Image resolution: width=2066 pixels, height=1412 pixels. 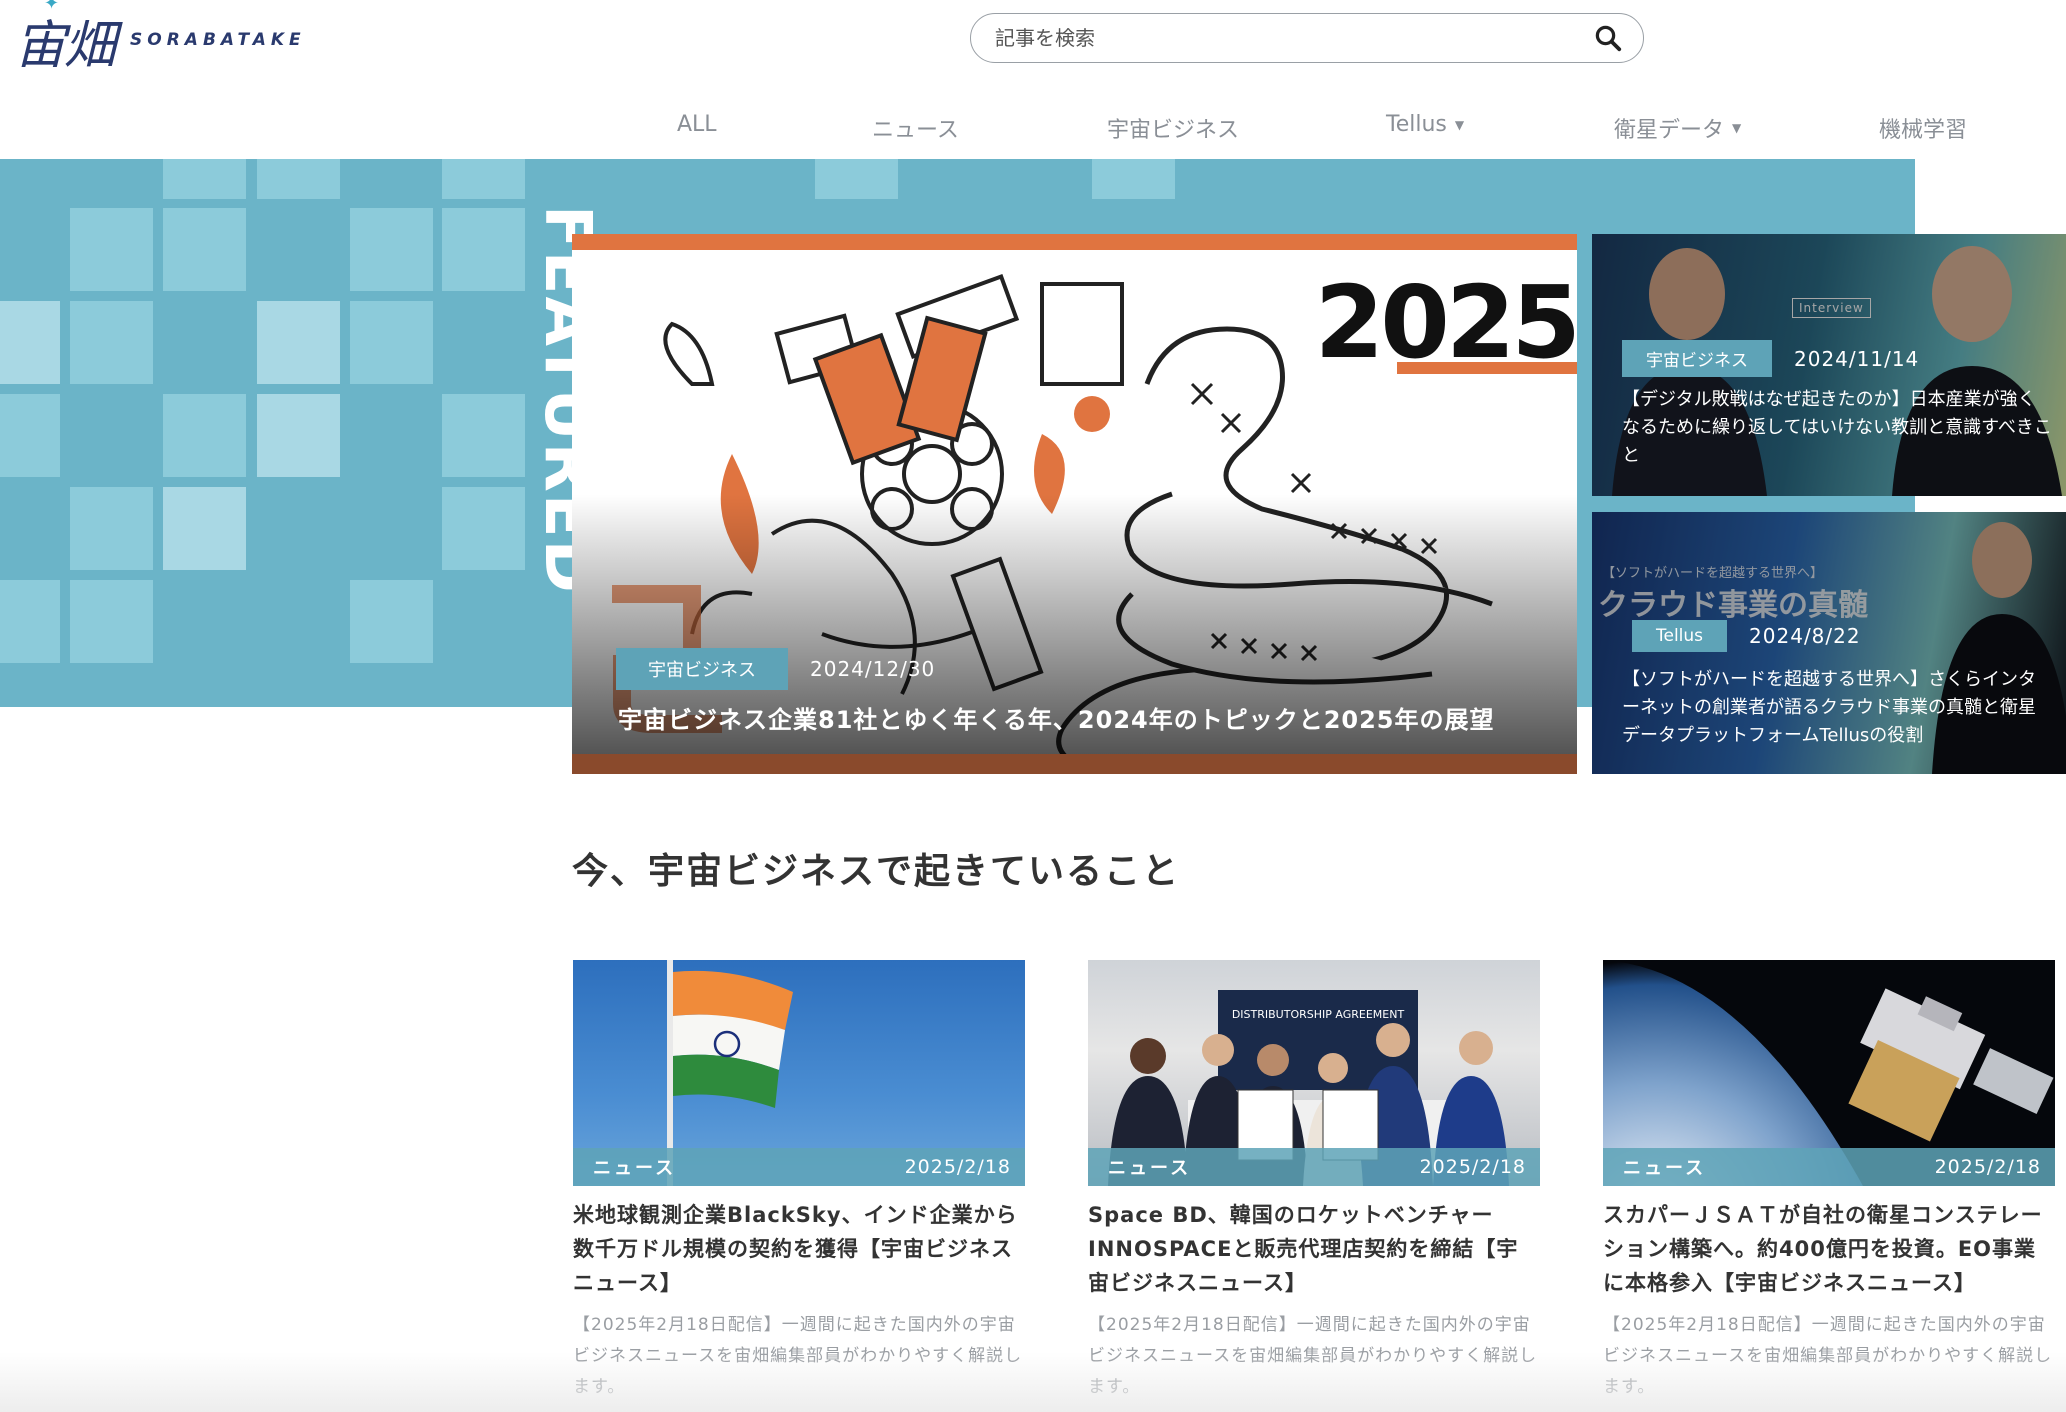 I want to click on post-date: 2024/8/22, so click(x=1805, y=636).